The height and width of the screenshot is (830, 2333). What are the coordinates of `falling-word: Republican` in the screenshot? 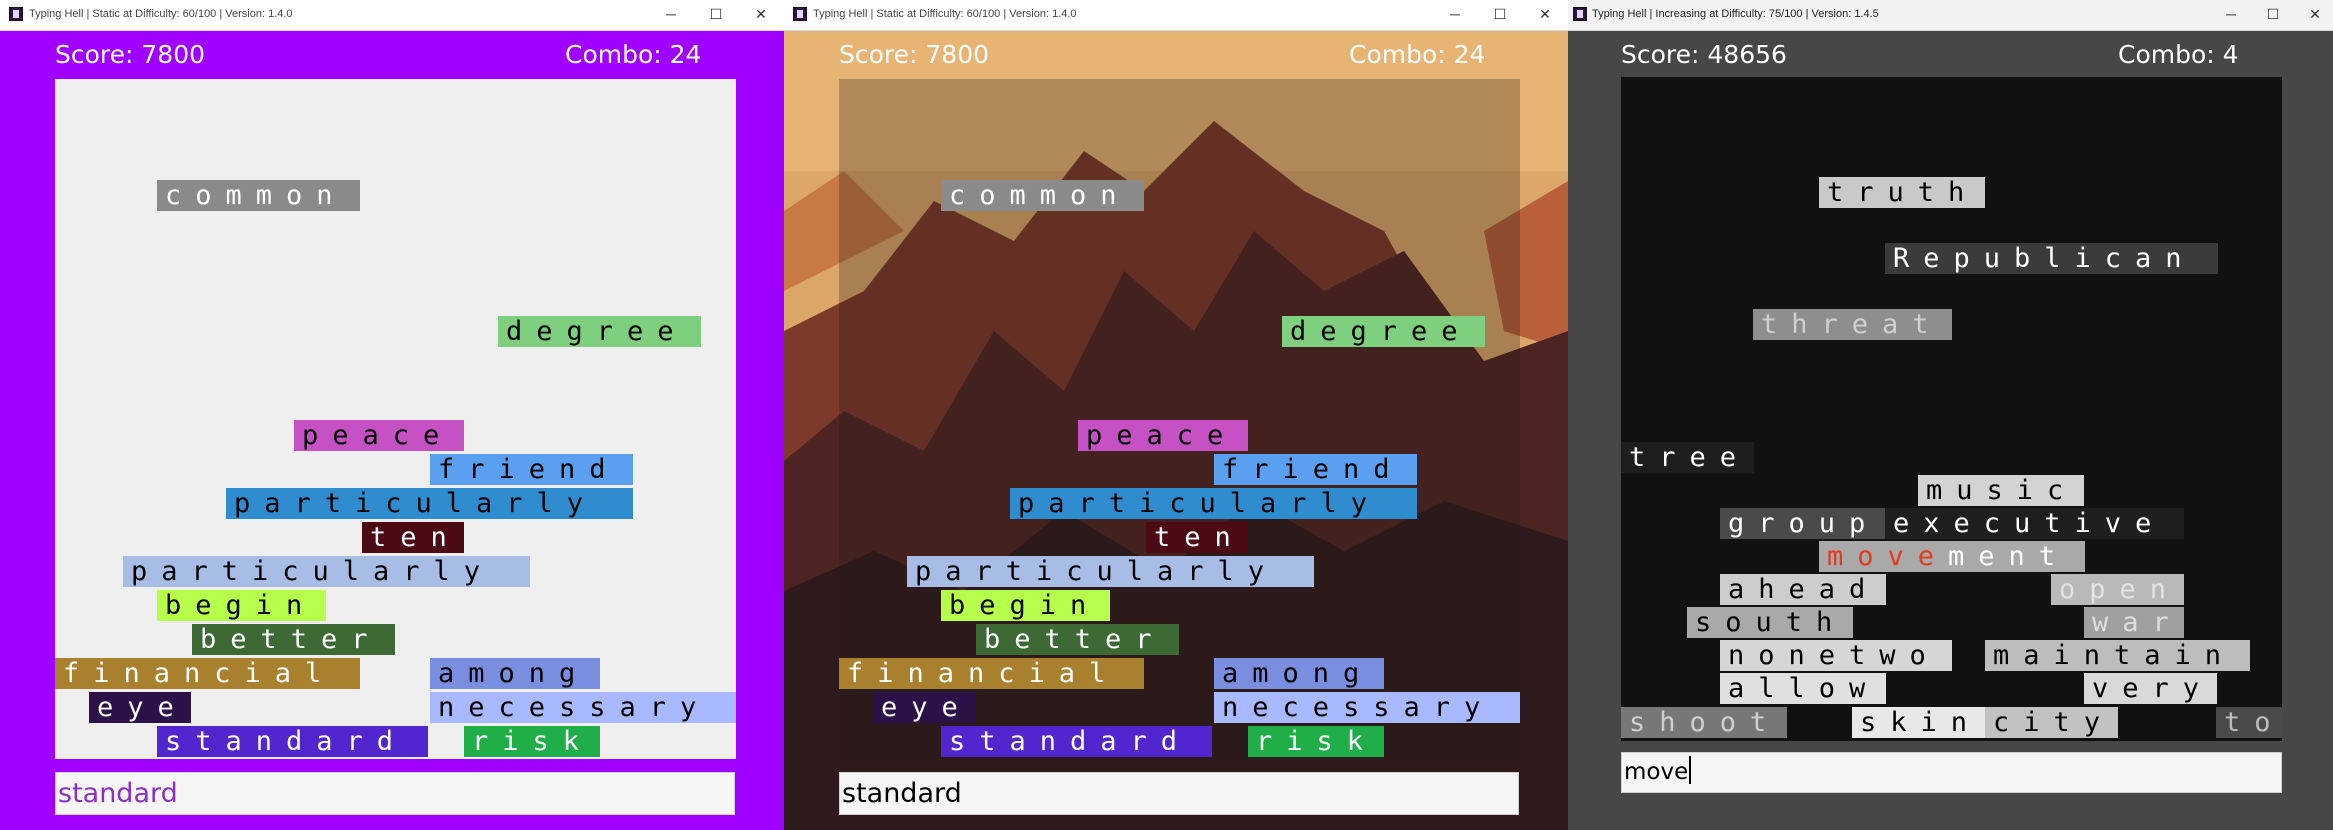 It's located at (2051, 258).